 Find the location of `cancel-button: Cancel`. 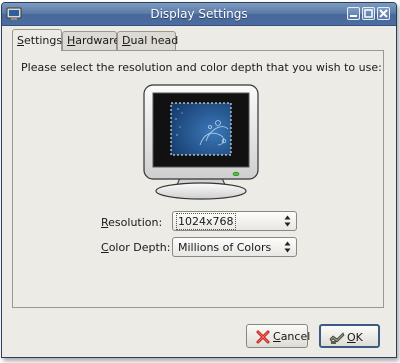

cancel-button: Cancel is located at coordinates (278, 336).